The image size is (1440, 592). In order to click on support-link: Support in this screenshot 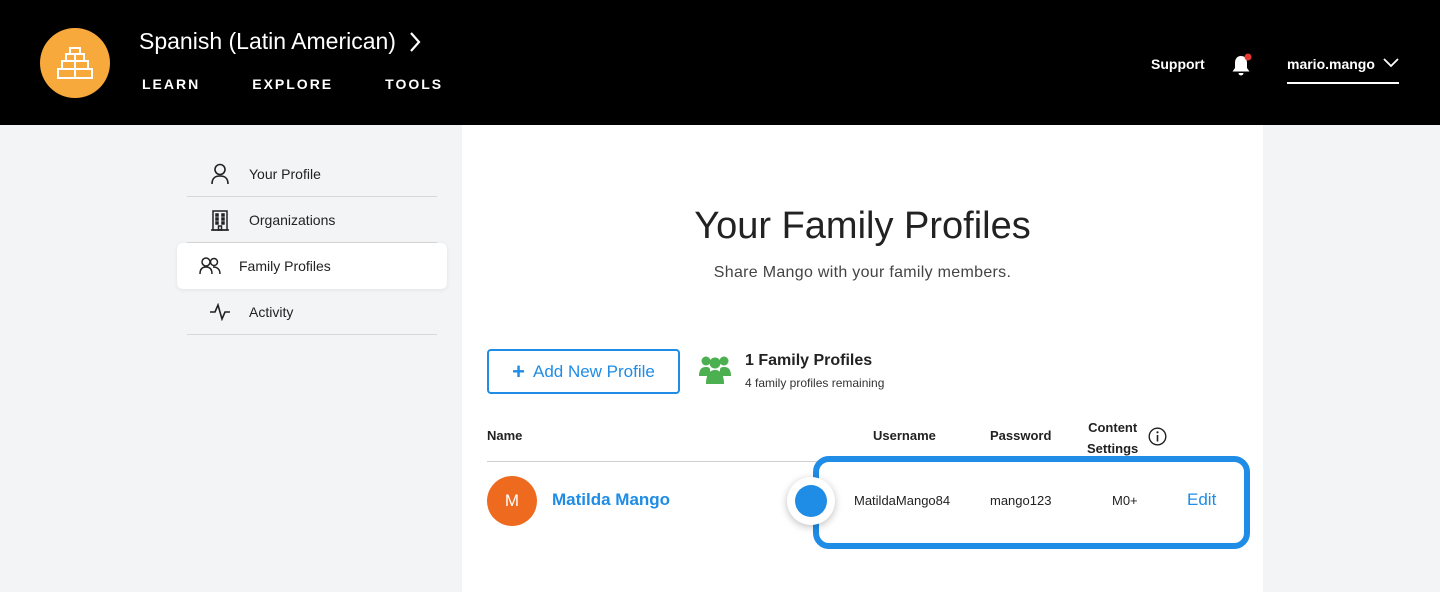, I will do `click(1178, 64)`.